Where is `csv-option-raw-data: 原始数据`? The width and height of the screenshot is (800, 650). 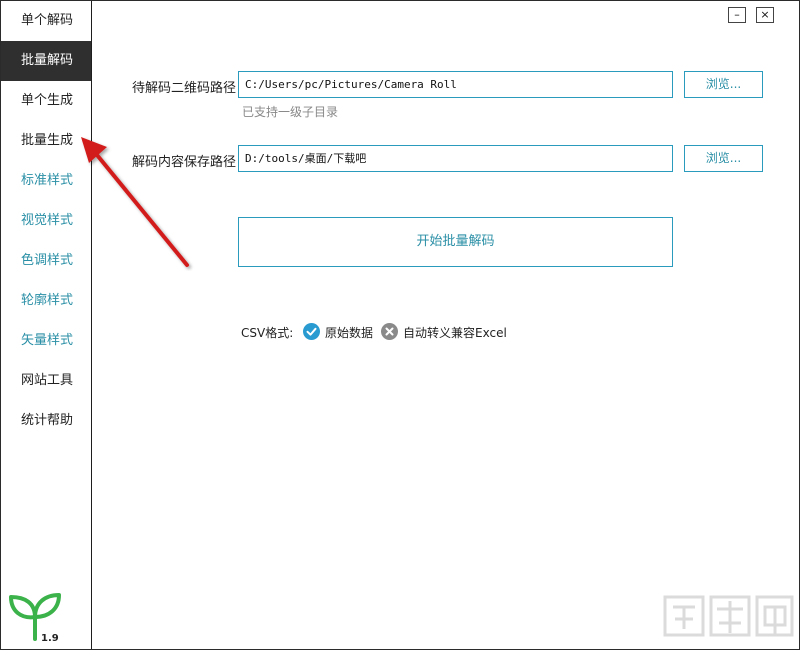 csv-option-raw-data: 原始数据 is located at coordinates (349, 332).